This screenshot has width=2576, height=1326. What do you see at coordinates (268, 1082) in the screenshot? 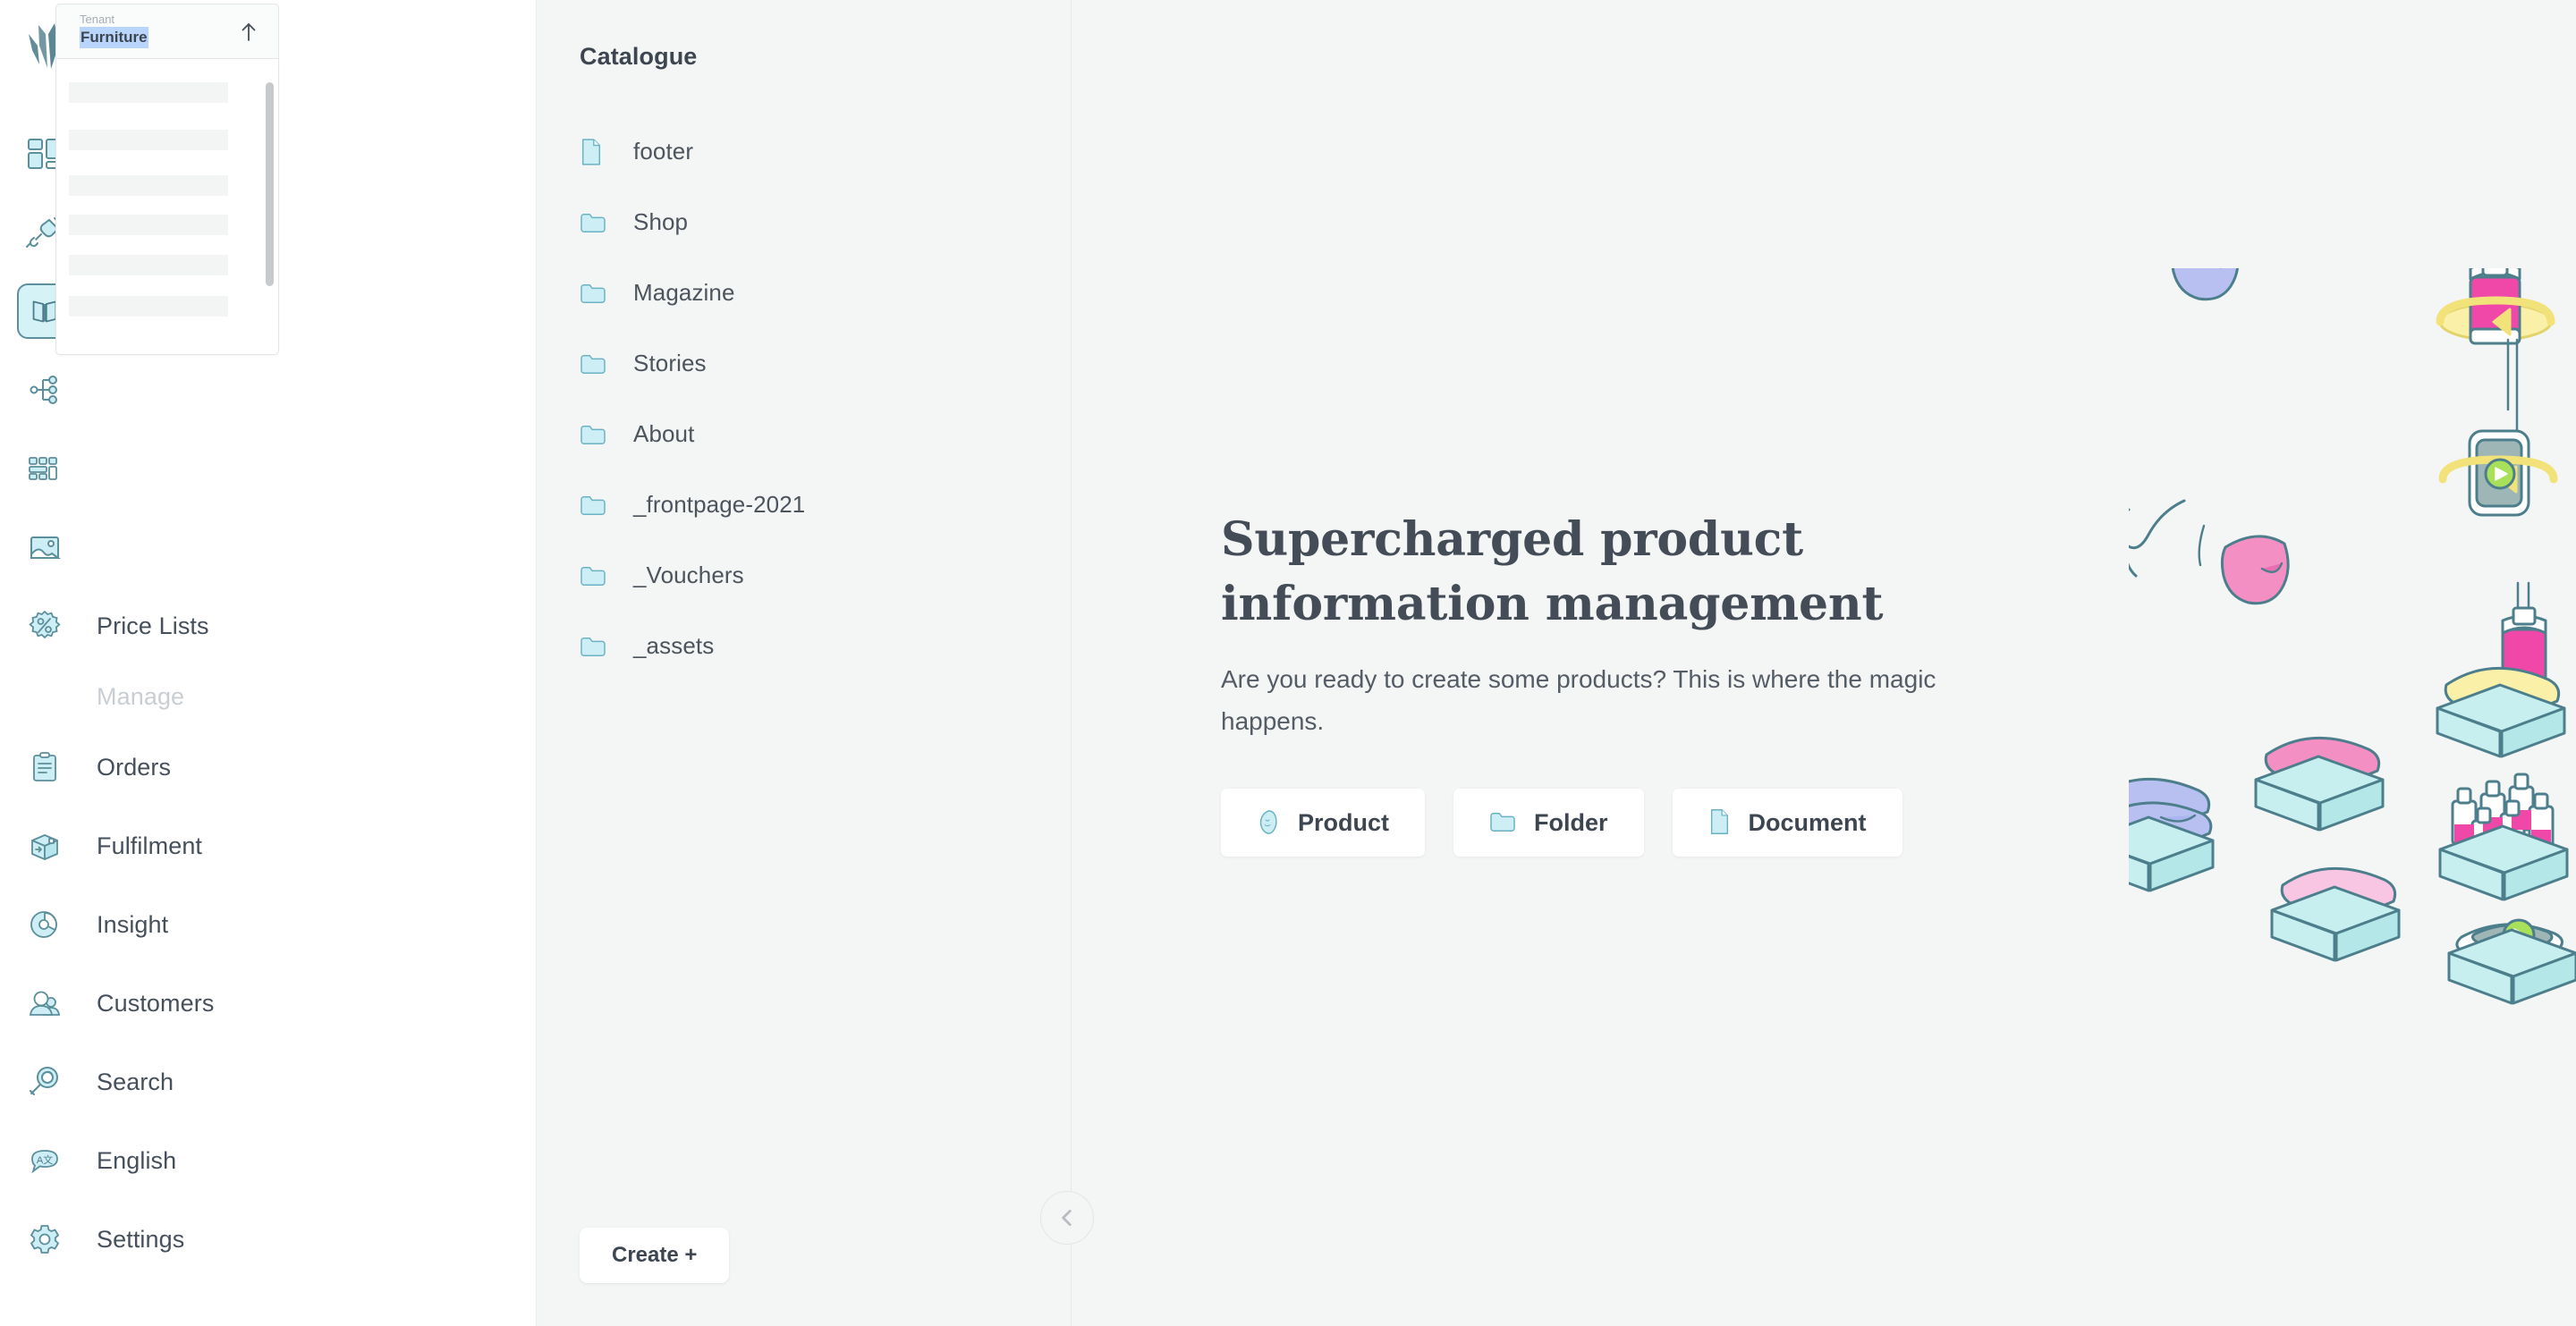
I see `sidebar-item-search: Search` at bounding box center [268, 1082].